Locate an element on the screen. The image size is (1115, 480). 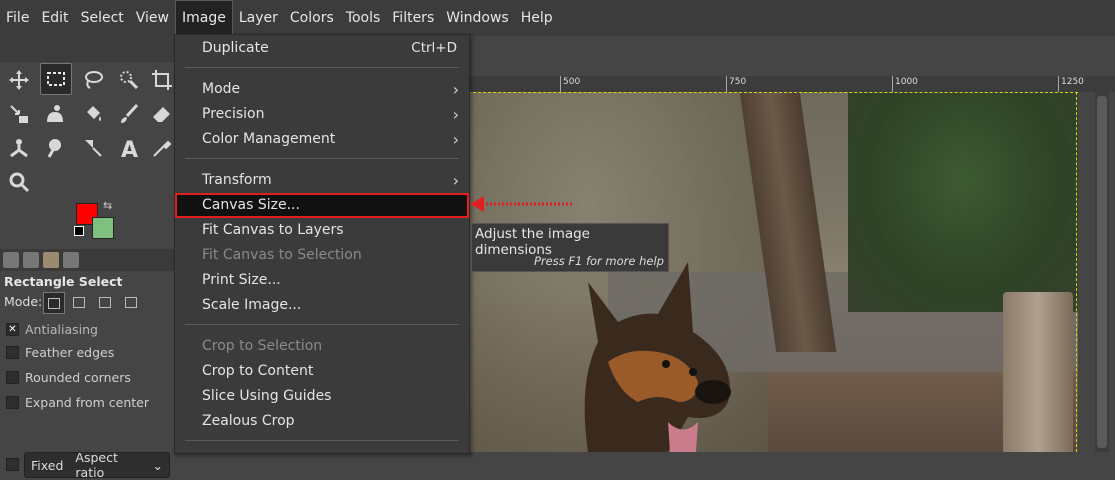
fixed-aspect-dropdown: Fixed Aspect ratio ⌄ is located at coordinates (97, 465).